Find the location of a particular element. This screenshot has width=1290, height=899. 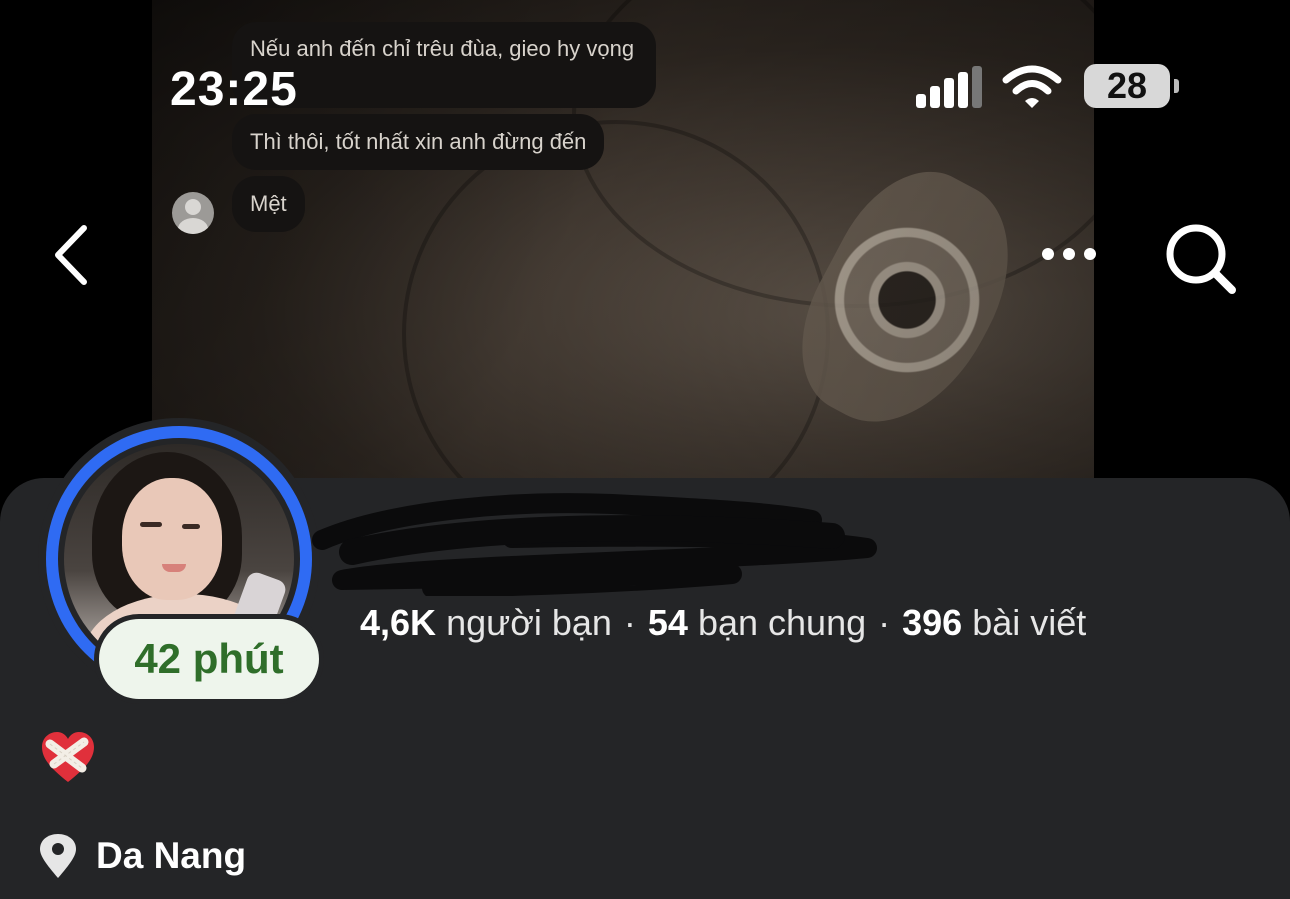

search-icon is located at coordinates (1201, 259).